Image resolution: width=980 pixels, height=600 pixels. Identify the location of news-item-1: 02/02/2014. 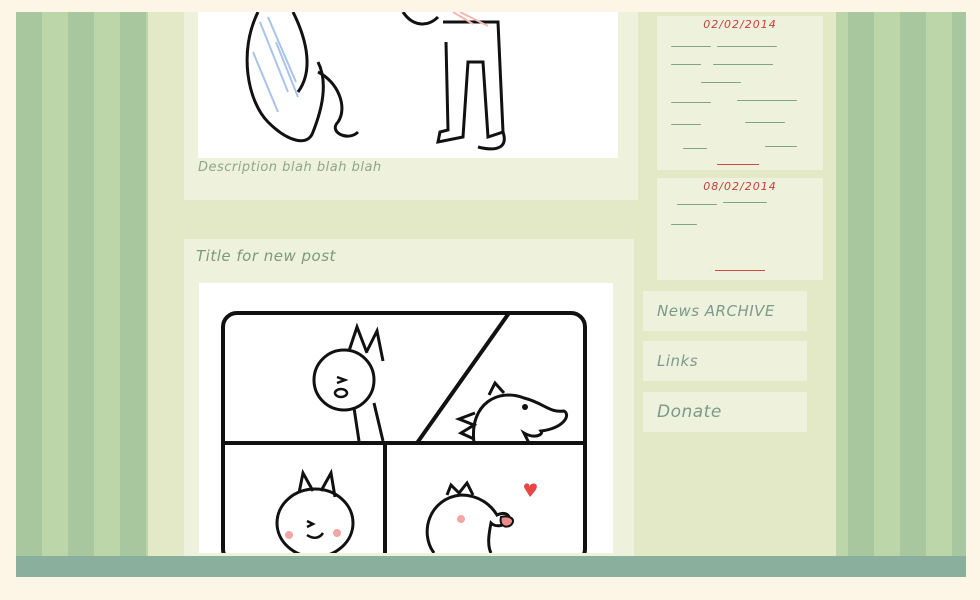
(740, 93).